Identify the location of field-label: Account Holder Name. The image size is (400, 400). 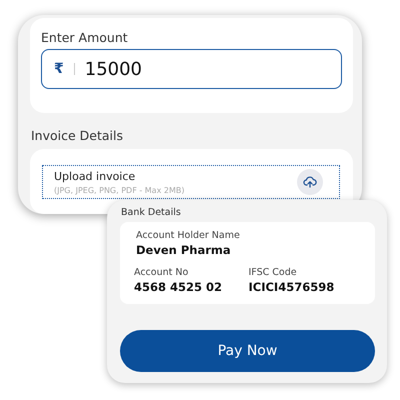
(188, 235).